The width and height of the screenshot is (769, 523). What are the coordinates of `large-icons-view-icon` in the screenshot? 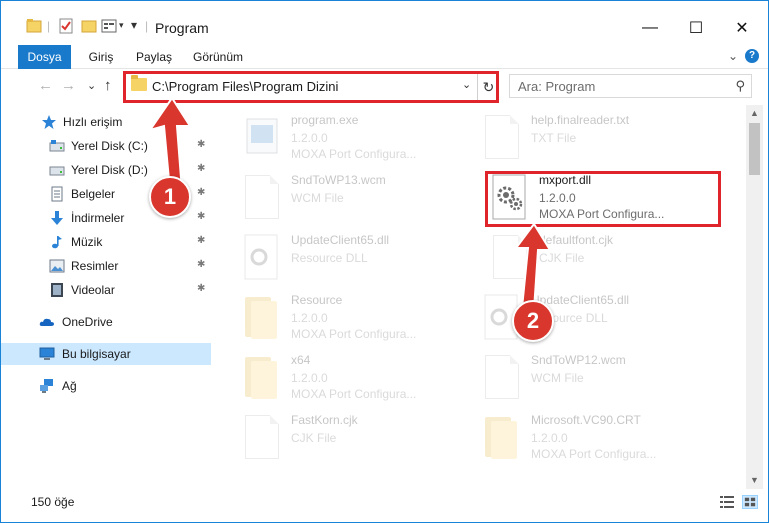 It's located at (750, 502).